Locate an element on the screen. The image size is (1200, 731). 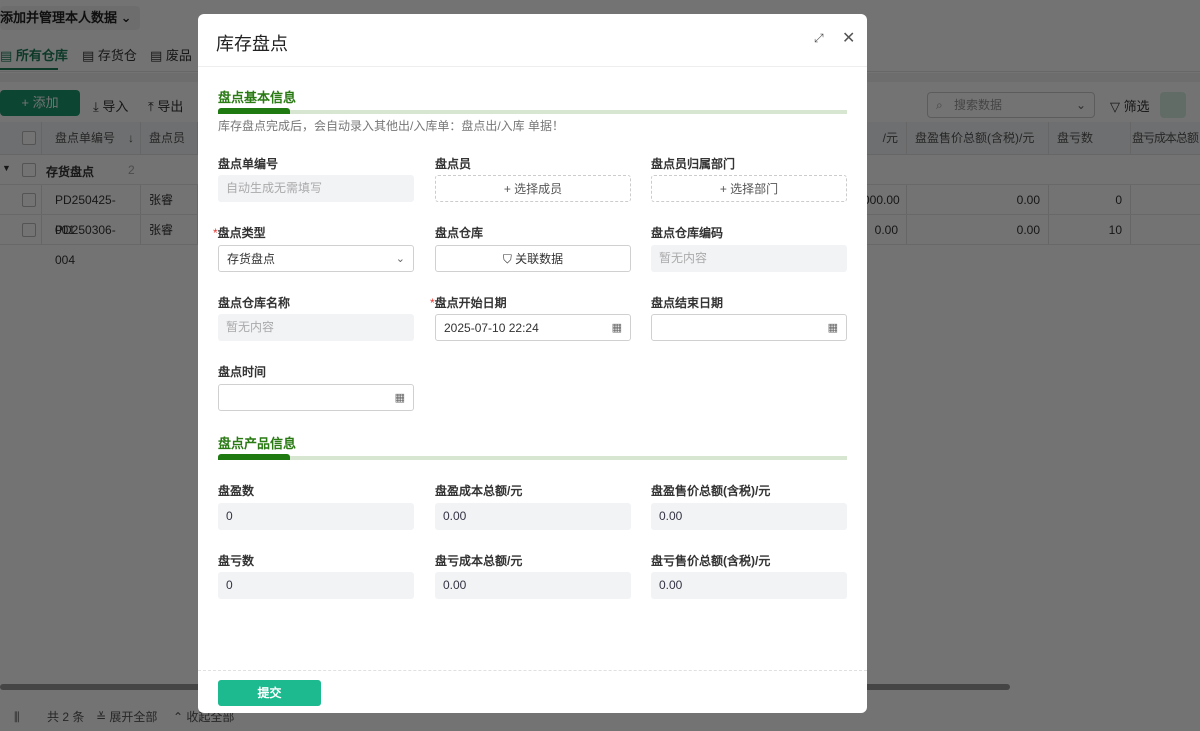
warehouse-code-field: 暂无内容 is located at coordinates (749, 258).